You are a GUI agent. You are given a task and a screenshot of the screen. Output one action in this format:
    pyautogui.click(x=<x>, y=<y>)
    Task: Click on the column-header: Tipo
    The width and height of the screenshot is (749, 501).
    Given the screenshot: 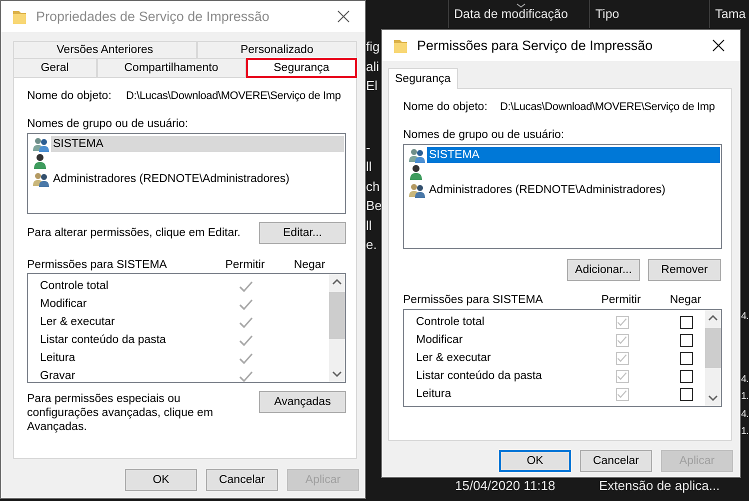 What is the action you would take?
    pyautogui.click(x=649, y=14)
    